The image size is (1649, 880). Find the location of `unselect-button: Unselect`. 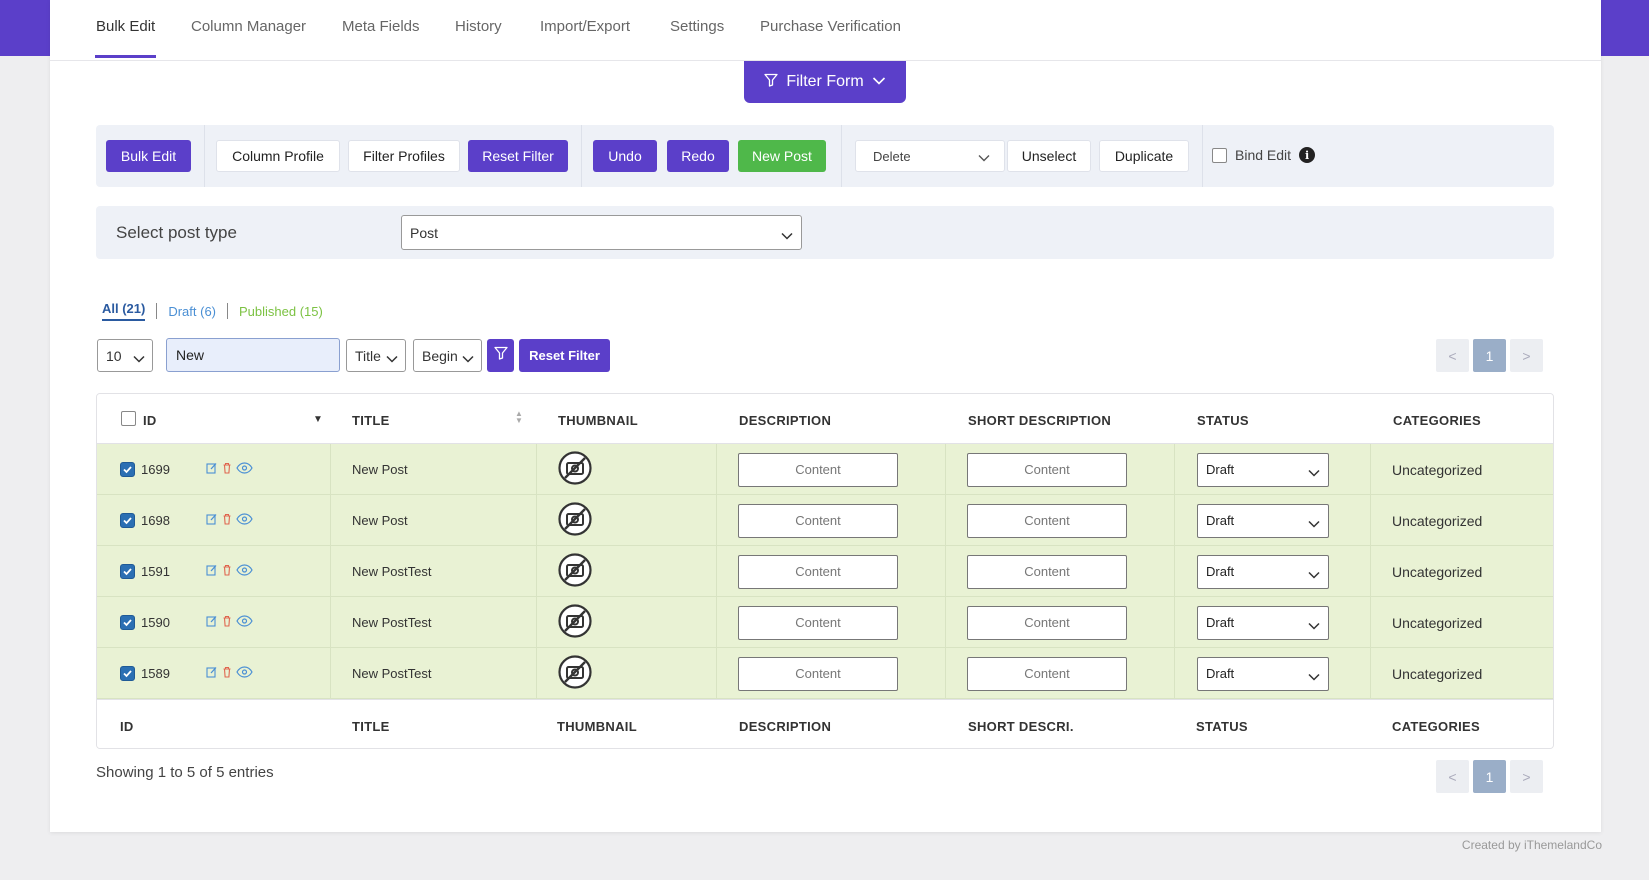

unselect-button: Unselect is located at coordinates (1049, 156).